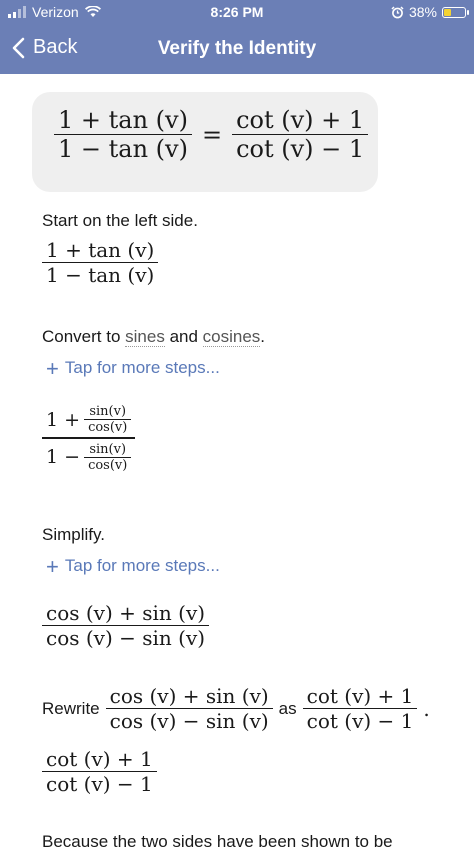 The width and height of the screenshot is (474, 852). I want to click on battery-icon, so click(455, 12).